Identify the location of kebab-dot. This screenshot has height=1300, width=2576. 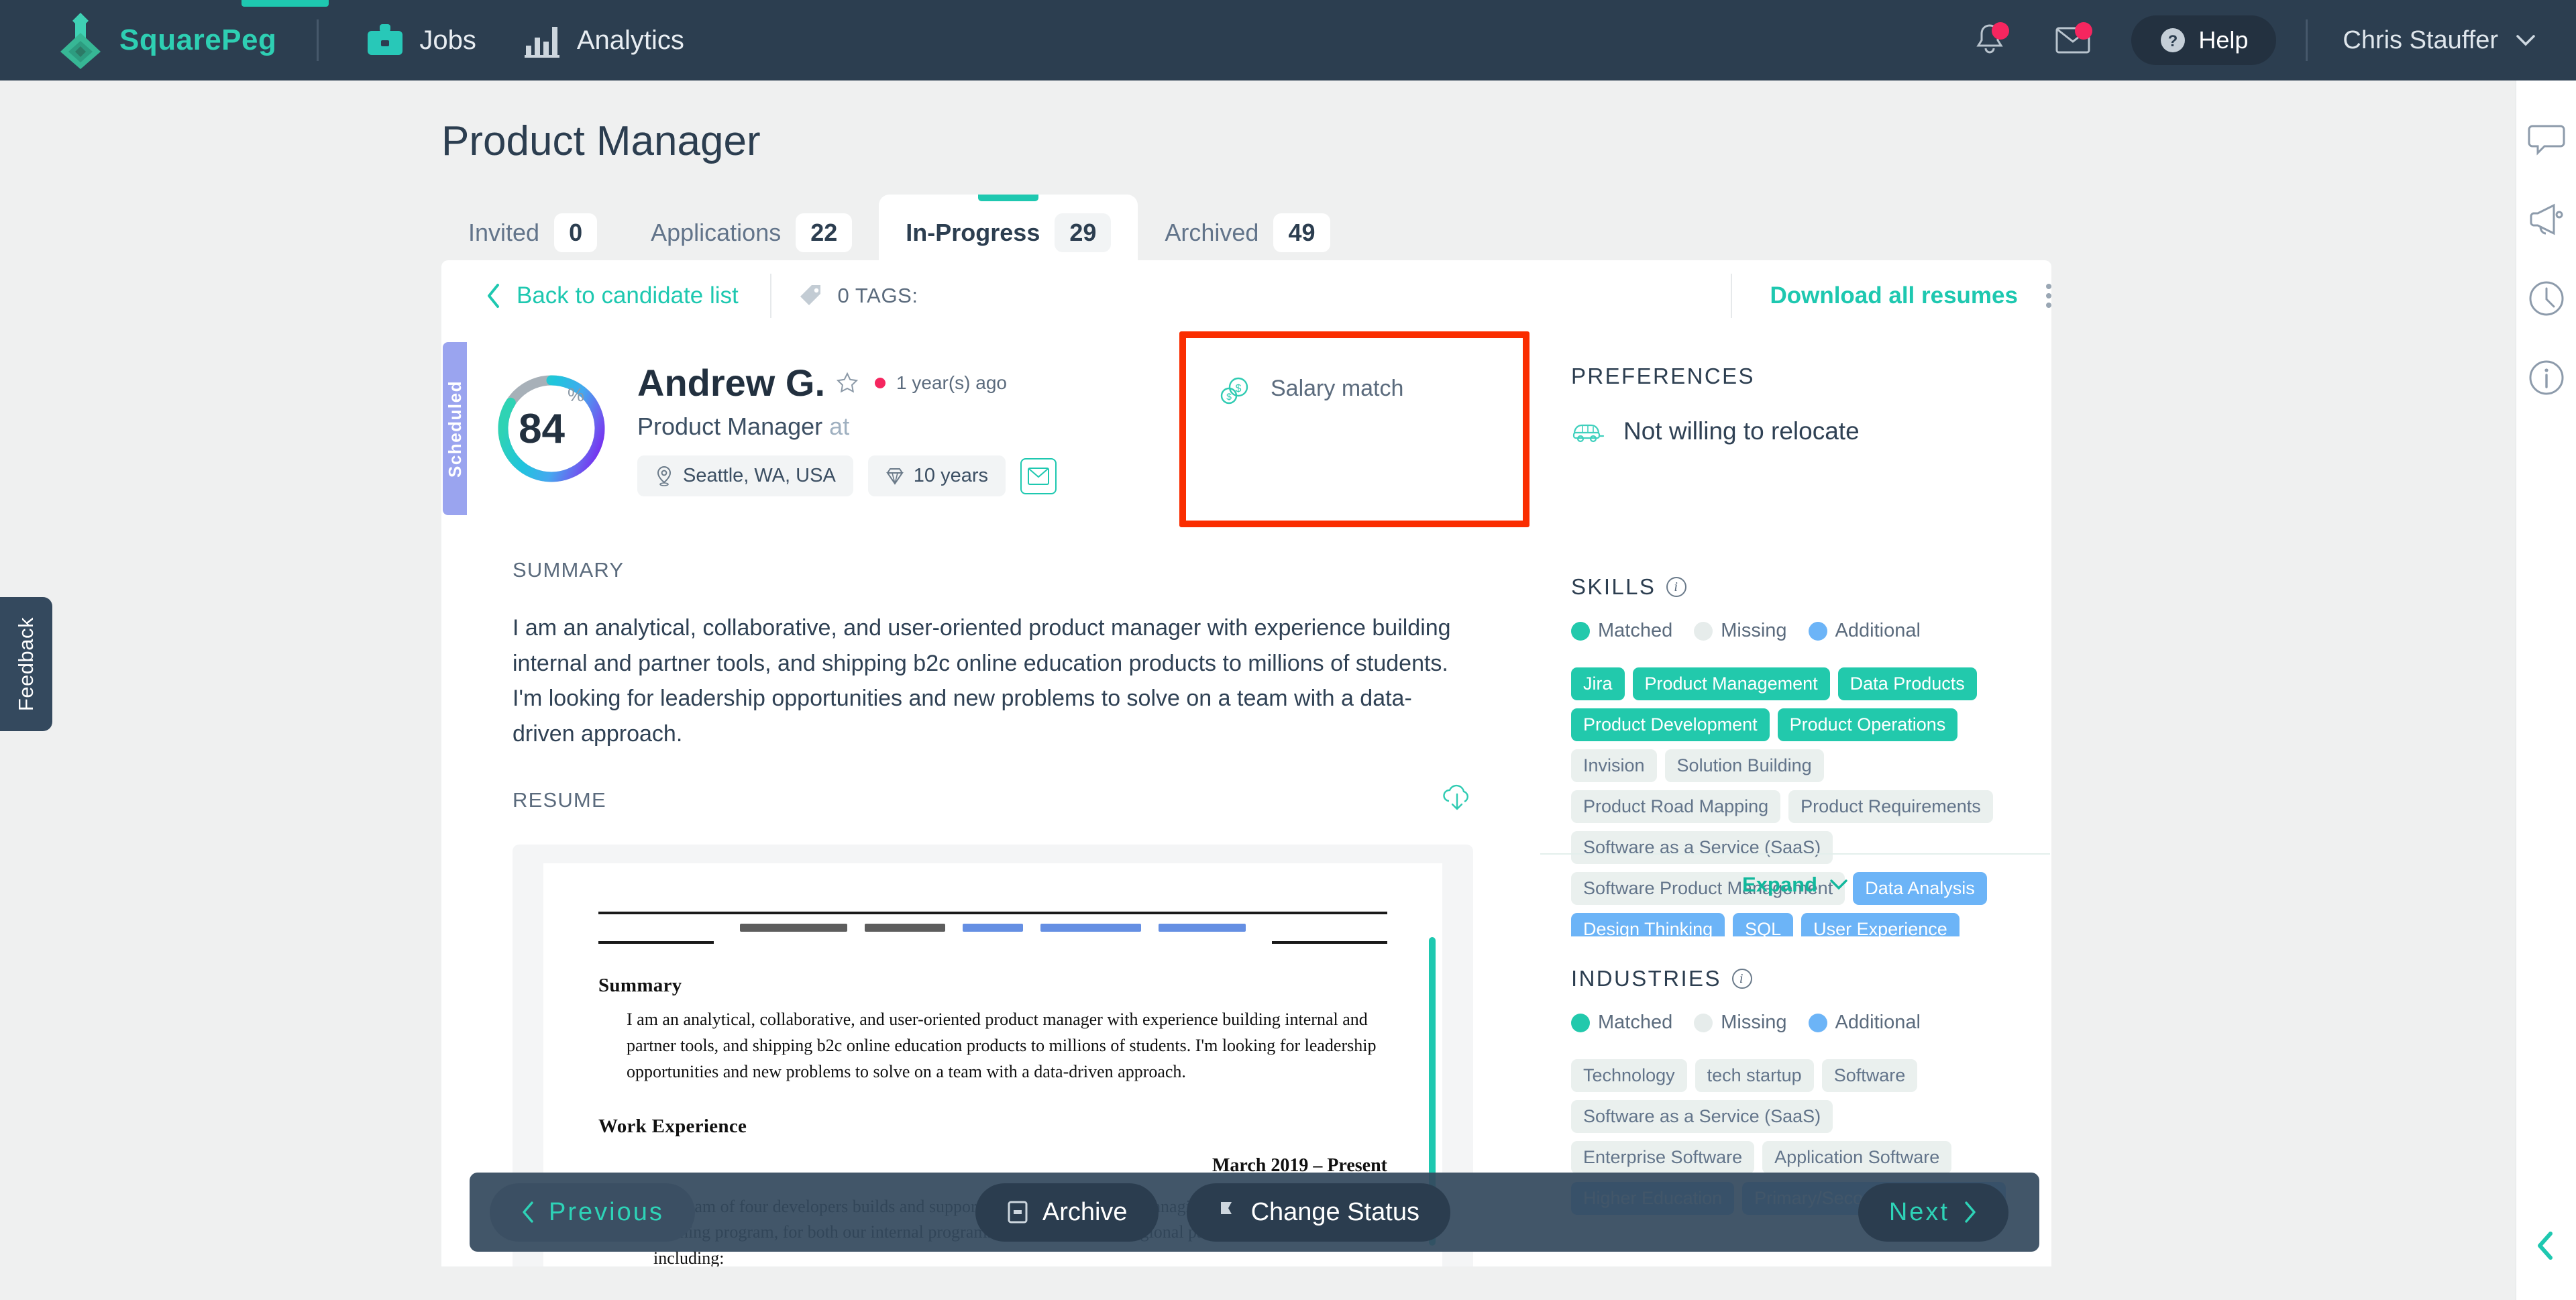
(2048, 296).